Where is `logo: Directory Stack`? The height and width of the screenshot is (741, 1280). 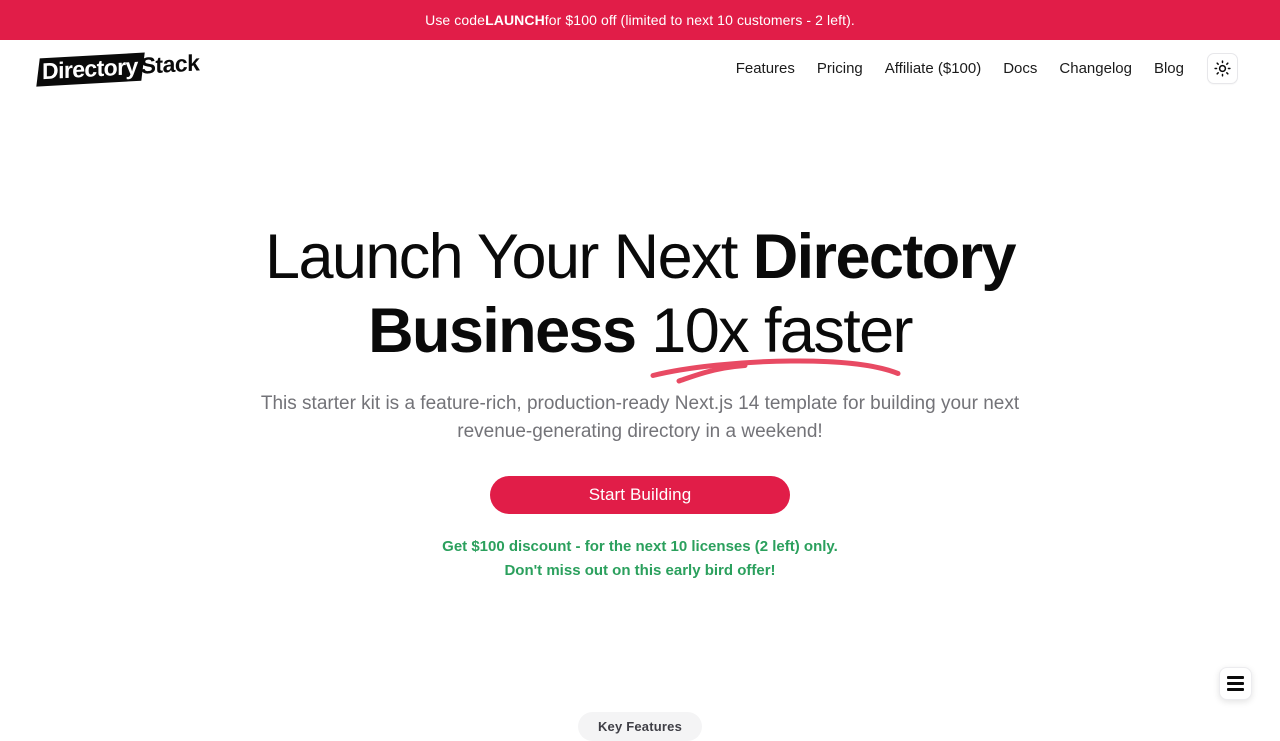
logo: Directory Stack is located at coordinates (118, 67).